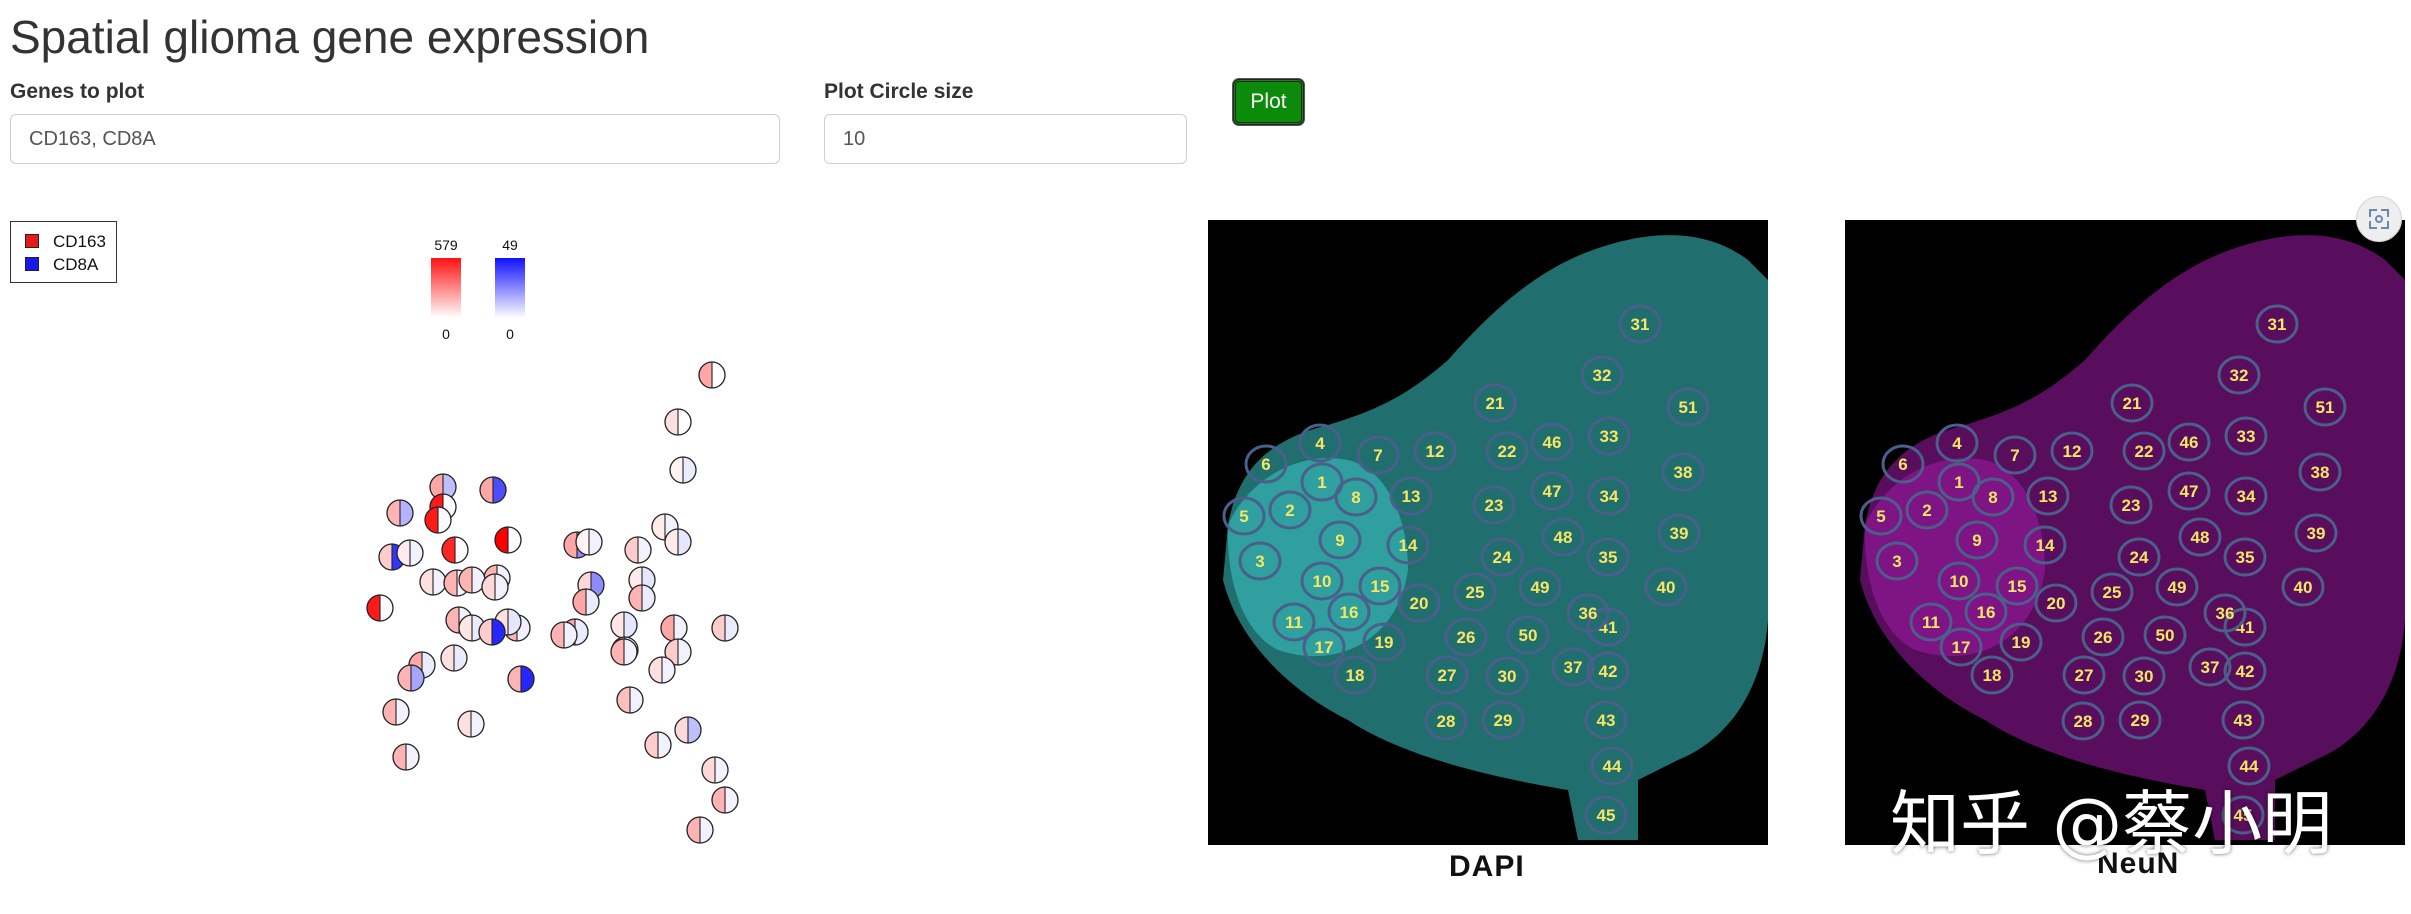 The width and height of the screenshot is (2411, 914). What do you see at coordinates (2111, 824) in the screenshot?
I see `watermark-text: 知乎 @蔡小明` at bounding box center [2111, 824].